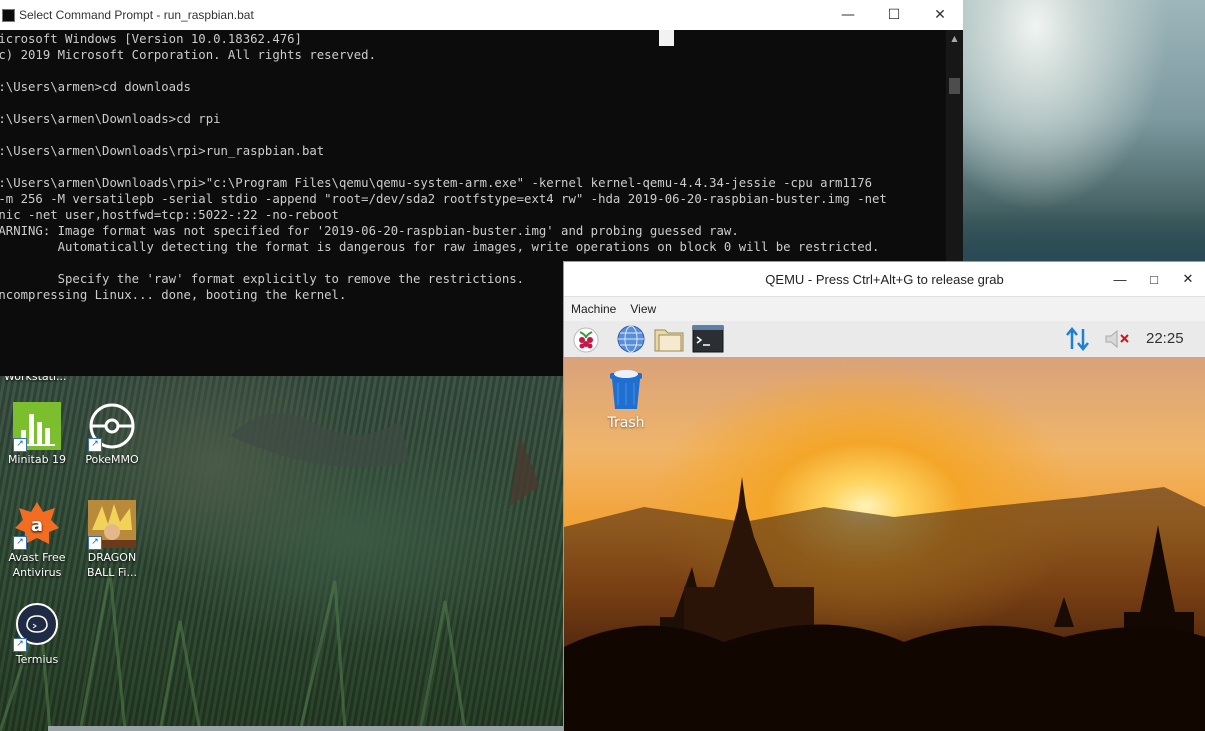  I want to click on menu-view: View, so click(643, 309).